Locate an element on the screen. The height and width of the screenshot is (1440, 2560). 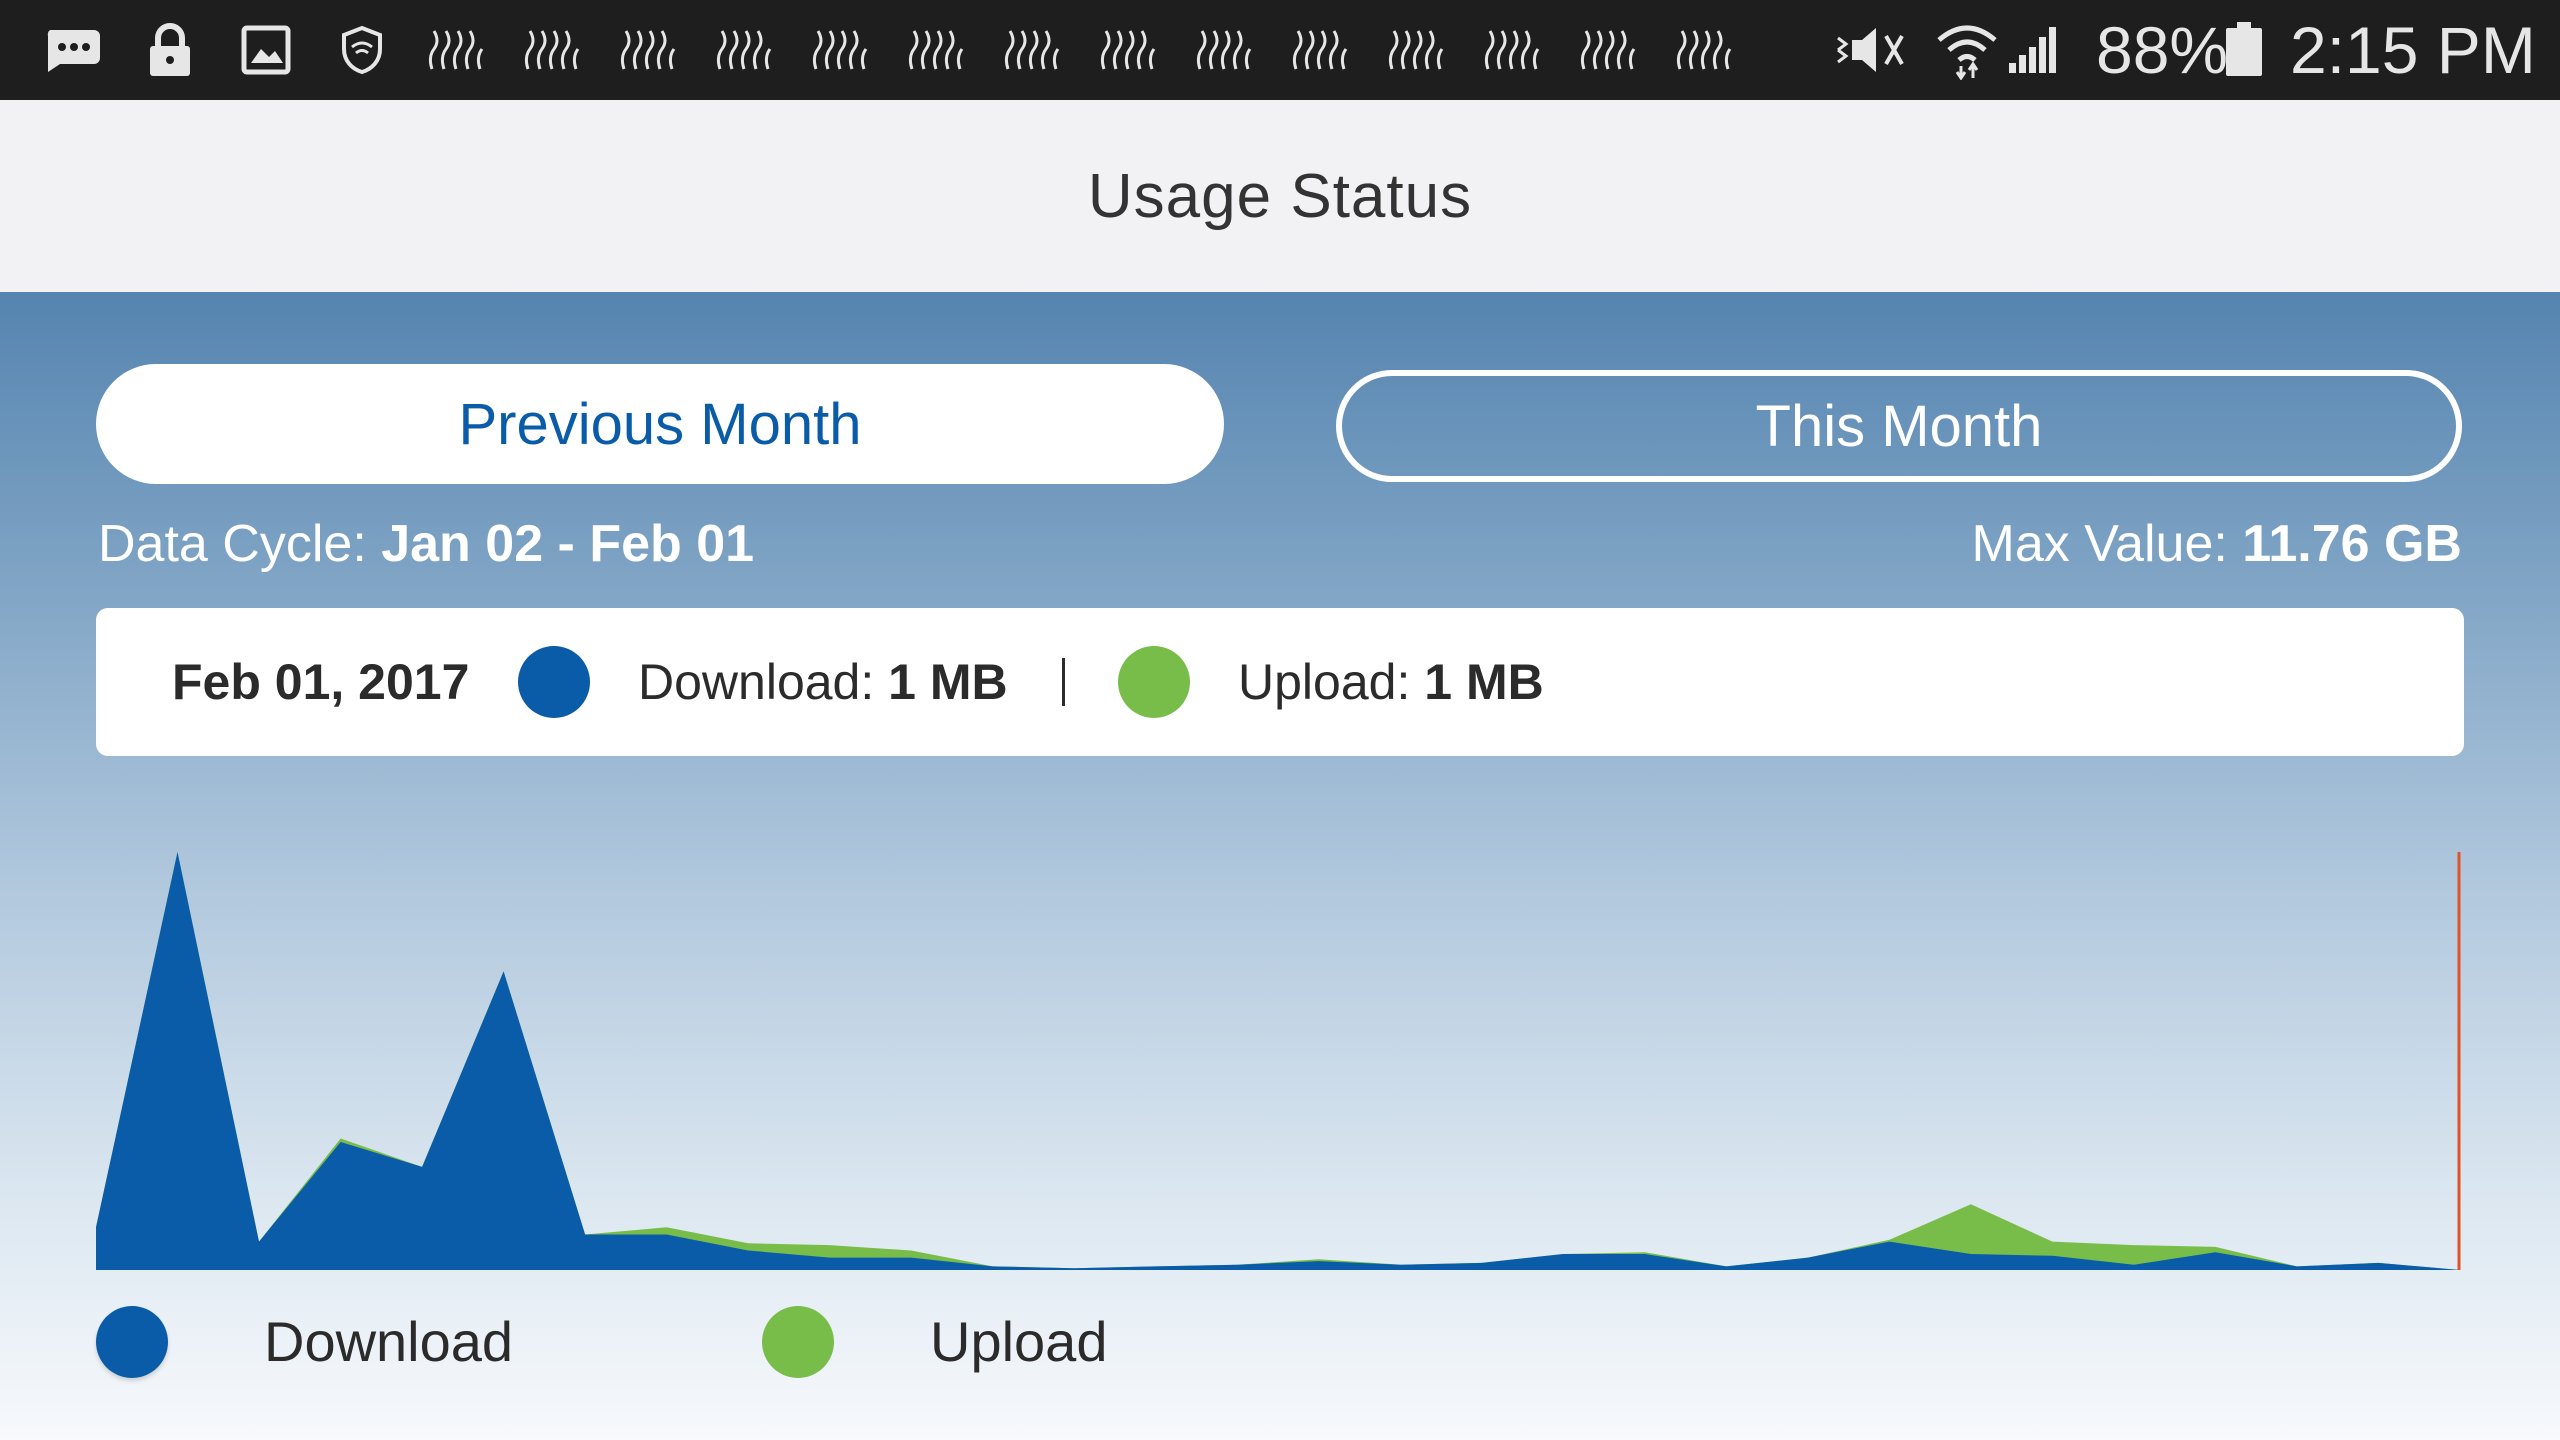
clock: 2:15 PM is located at coordinates (2413, 50).